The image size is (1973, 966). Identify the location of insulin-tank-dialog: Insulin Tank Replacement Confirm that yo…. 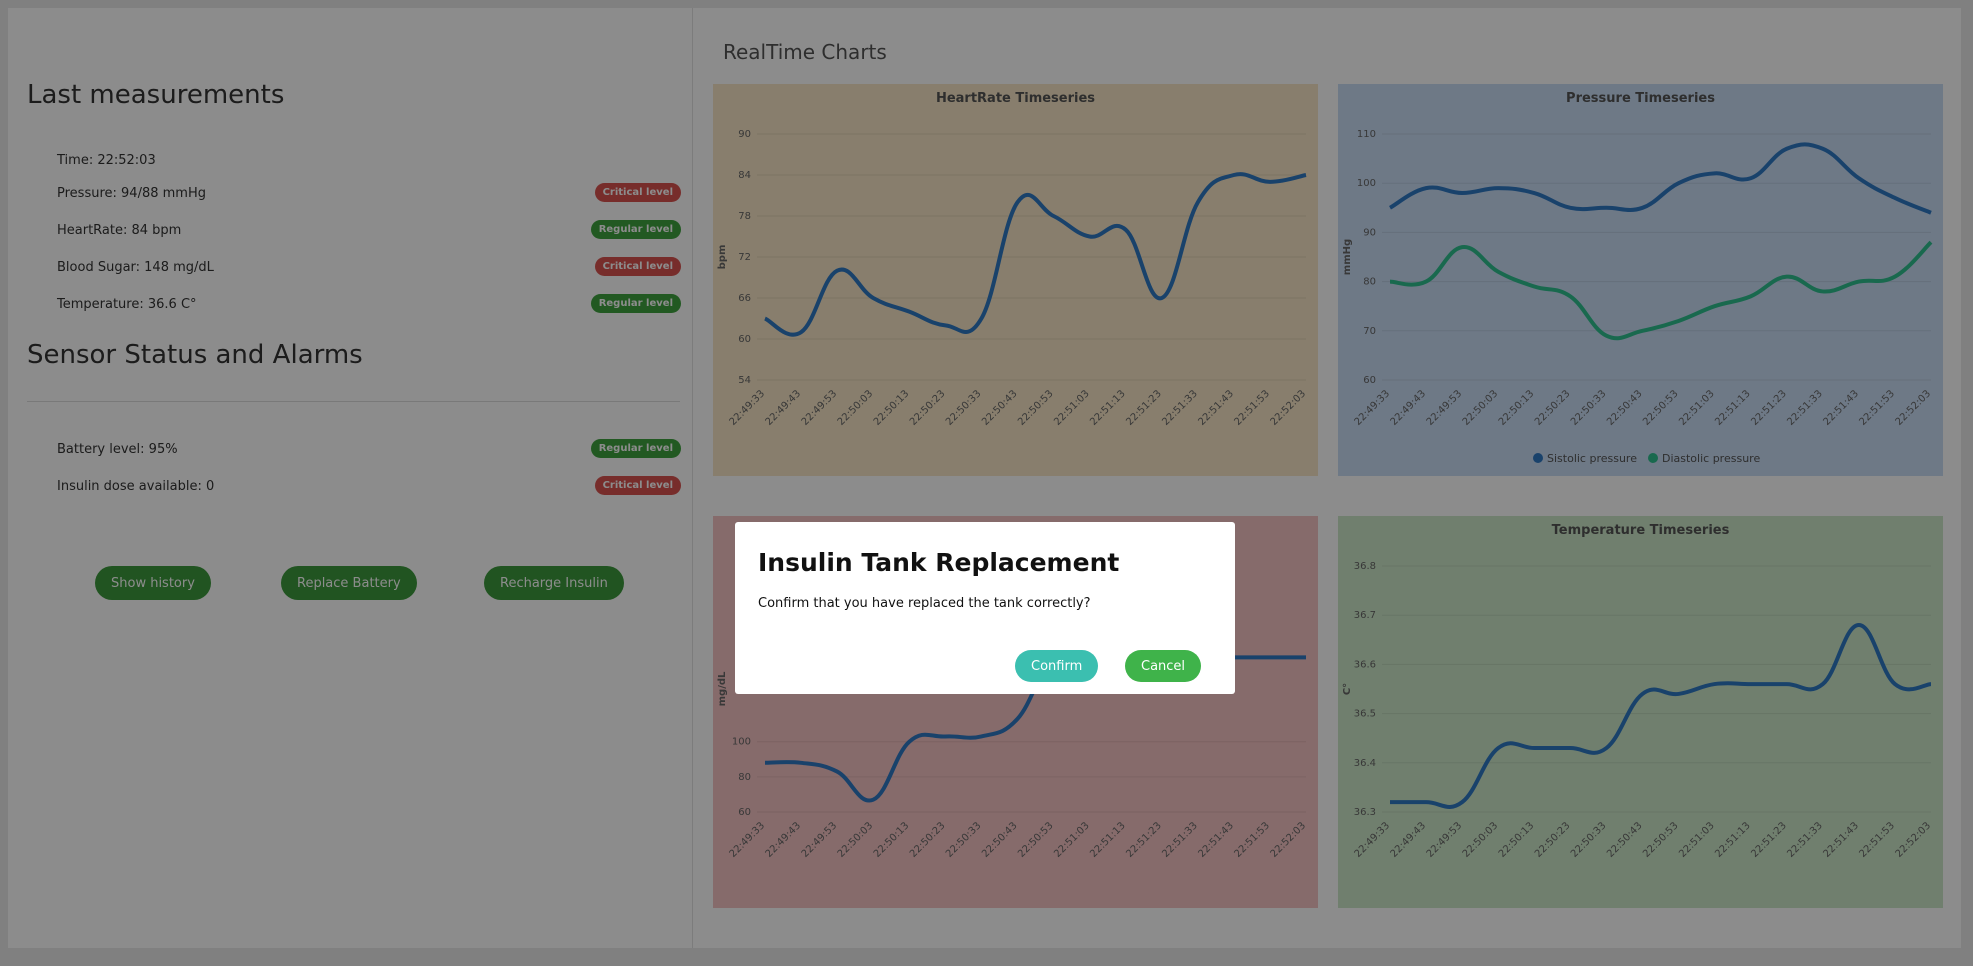
(985, 608).